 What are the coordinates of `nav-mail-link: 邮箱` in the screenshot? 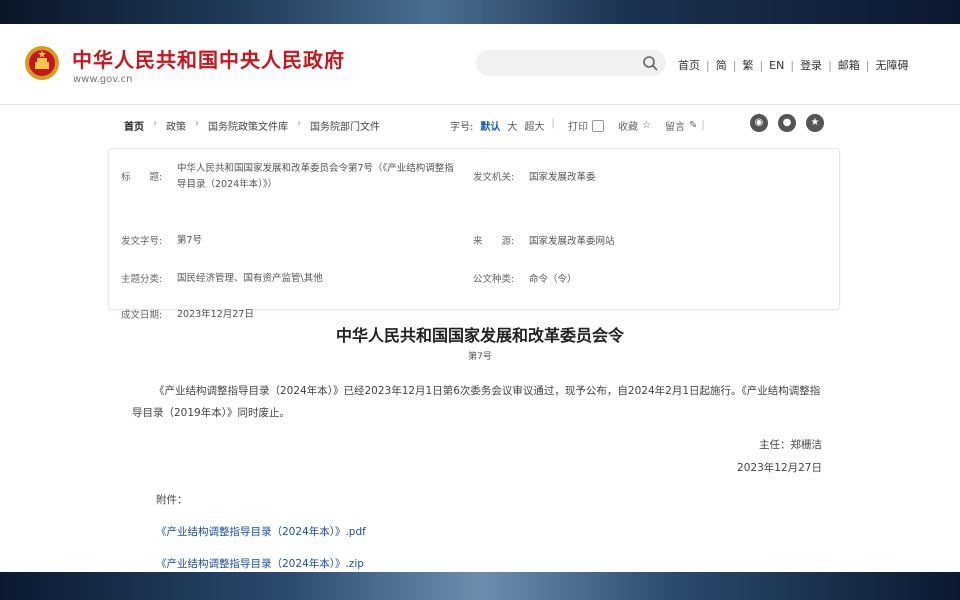 It's located at (849, 65).